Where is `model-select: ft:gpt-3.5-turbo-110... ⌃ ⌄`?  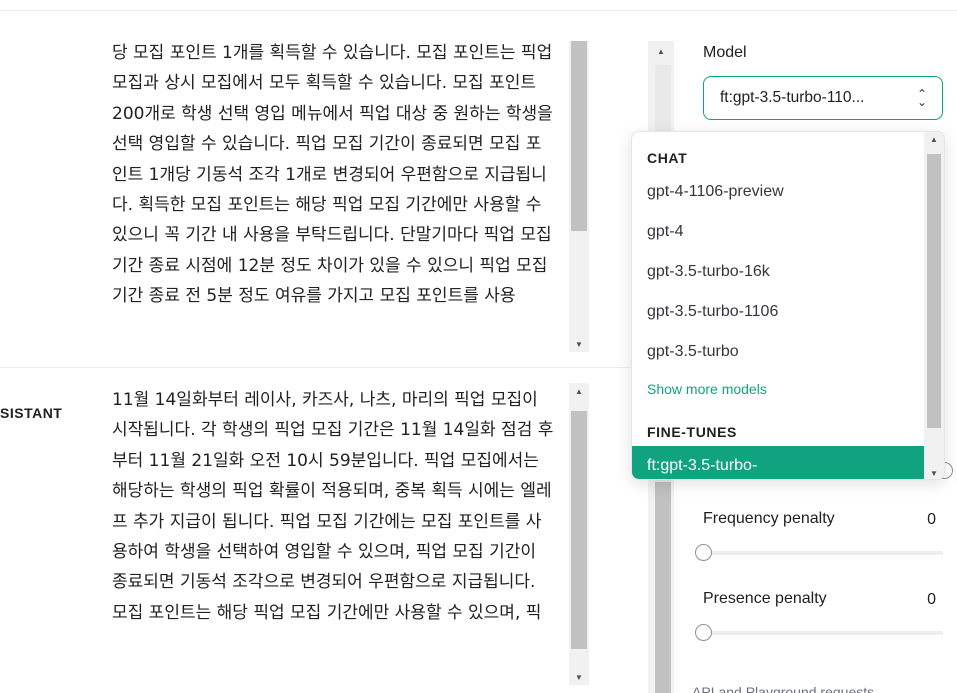
model-select: ft:gpt-3.5-turbo-110... ⌃ ⌄ is located at coordinates (823, 98).